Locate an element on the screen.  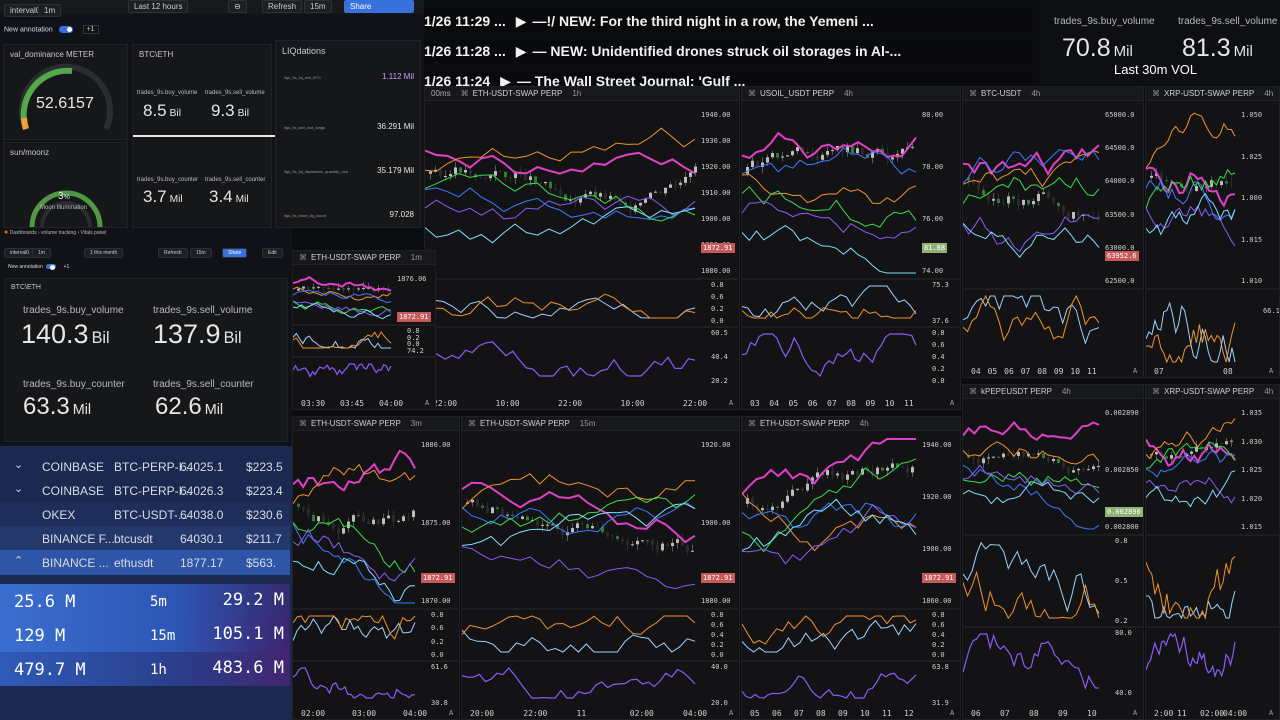
orderbook-row: BINANCE F... btcusdt 64030.1 $211.7 is located at coordinates (145, 538).